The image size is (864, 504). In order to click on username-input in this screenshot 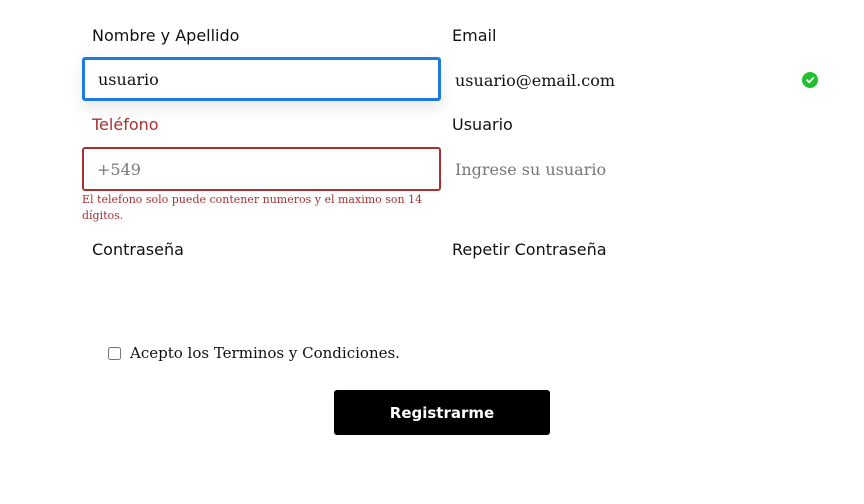, I will do `click(622, 169)`.